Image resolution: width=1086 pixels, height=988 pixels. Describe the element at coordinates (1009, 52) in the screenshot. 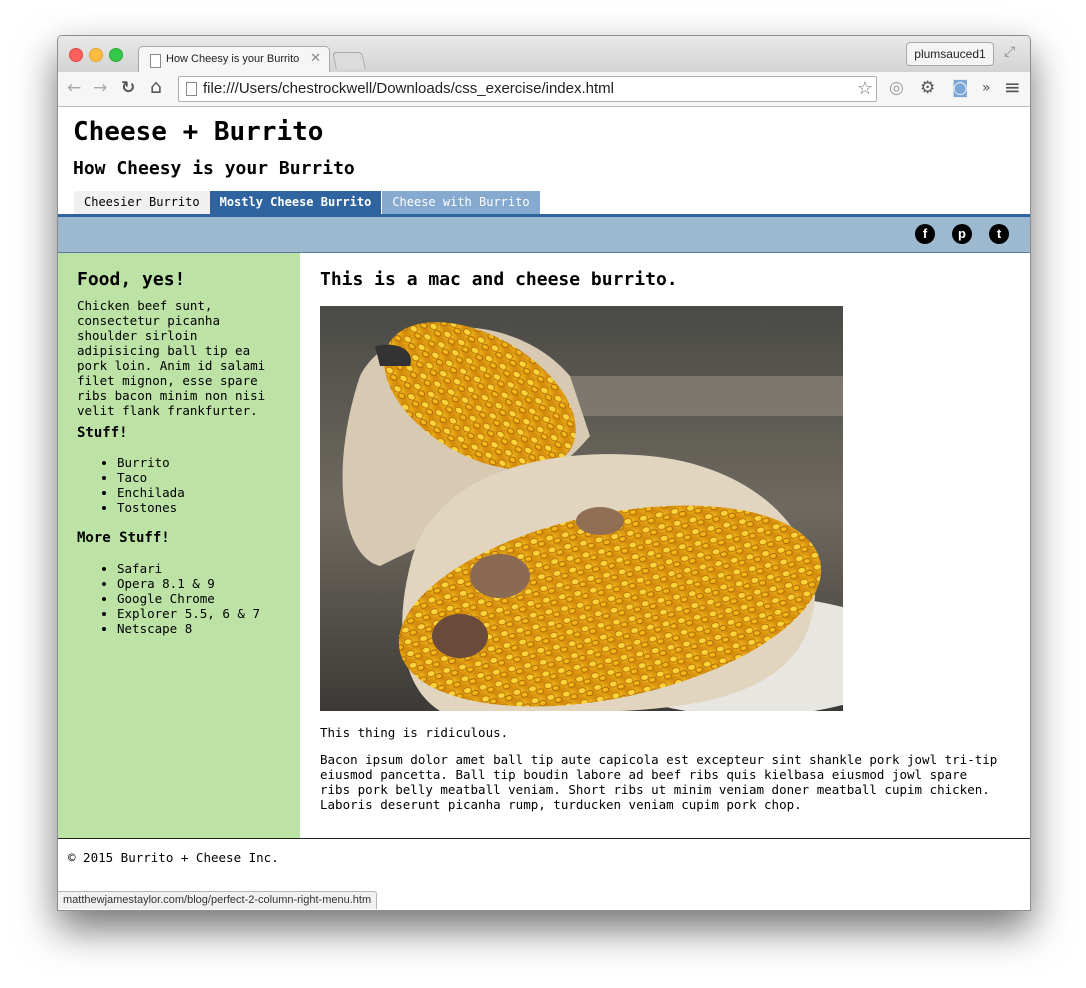

I see `fullscreen-icon: ⤢` at that location.